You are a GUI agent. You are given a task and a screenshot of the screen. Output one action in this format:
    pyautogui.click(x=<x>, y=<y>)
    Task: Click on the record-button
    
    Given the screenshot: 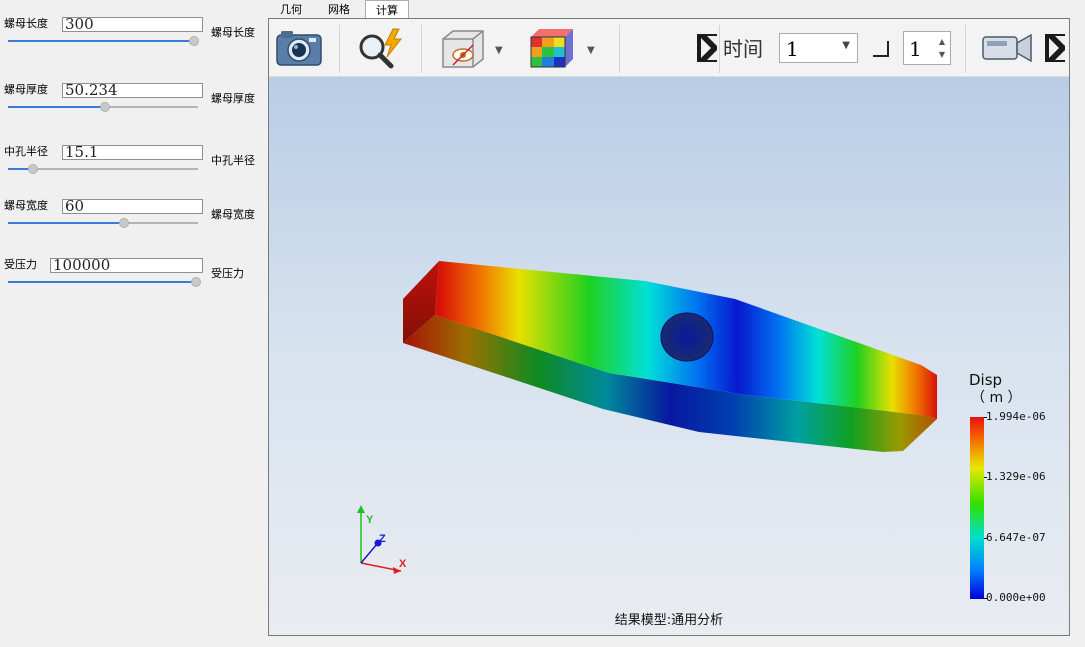 What is the action you would take?
    pyautogui.click(x=1008, y=48)
    